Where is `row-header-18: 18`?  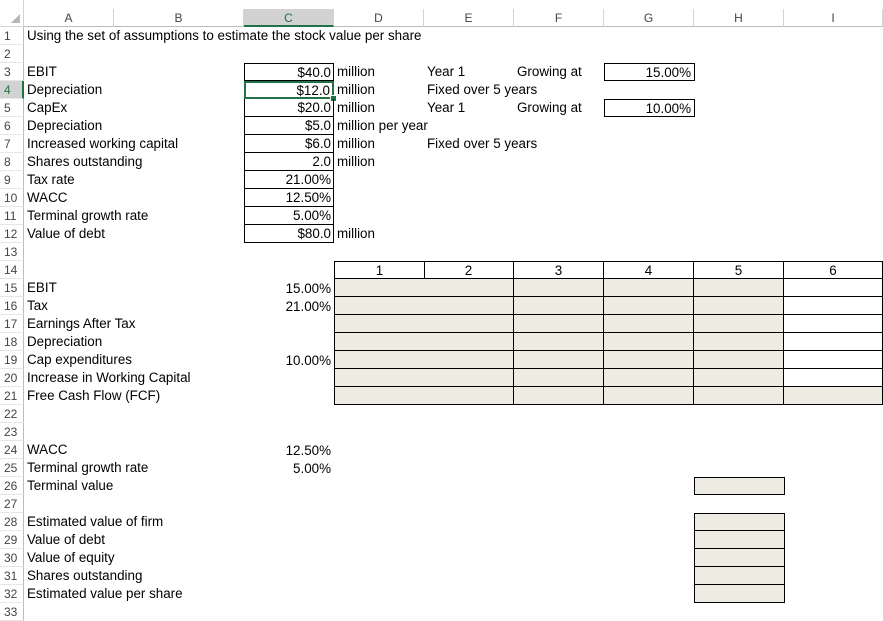 row-header-18: 18 is located at coordinates (12, 342).